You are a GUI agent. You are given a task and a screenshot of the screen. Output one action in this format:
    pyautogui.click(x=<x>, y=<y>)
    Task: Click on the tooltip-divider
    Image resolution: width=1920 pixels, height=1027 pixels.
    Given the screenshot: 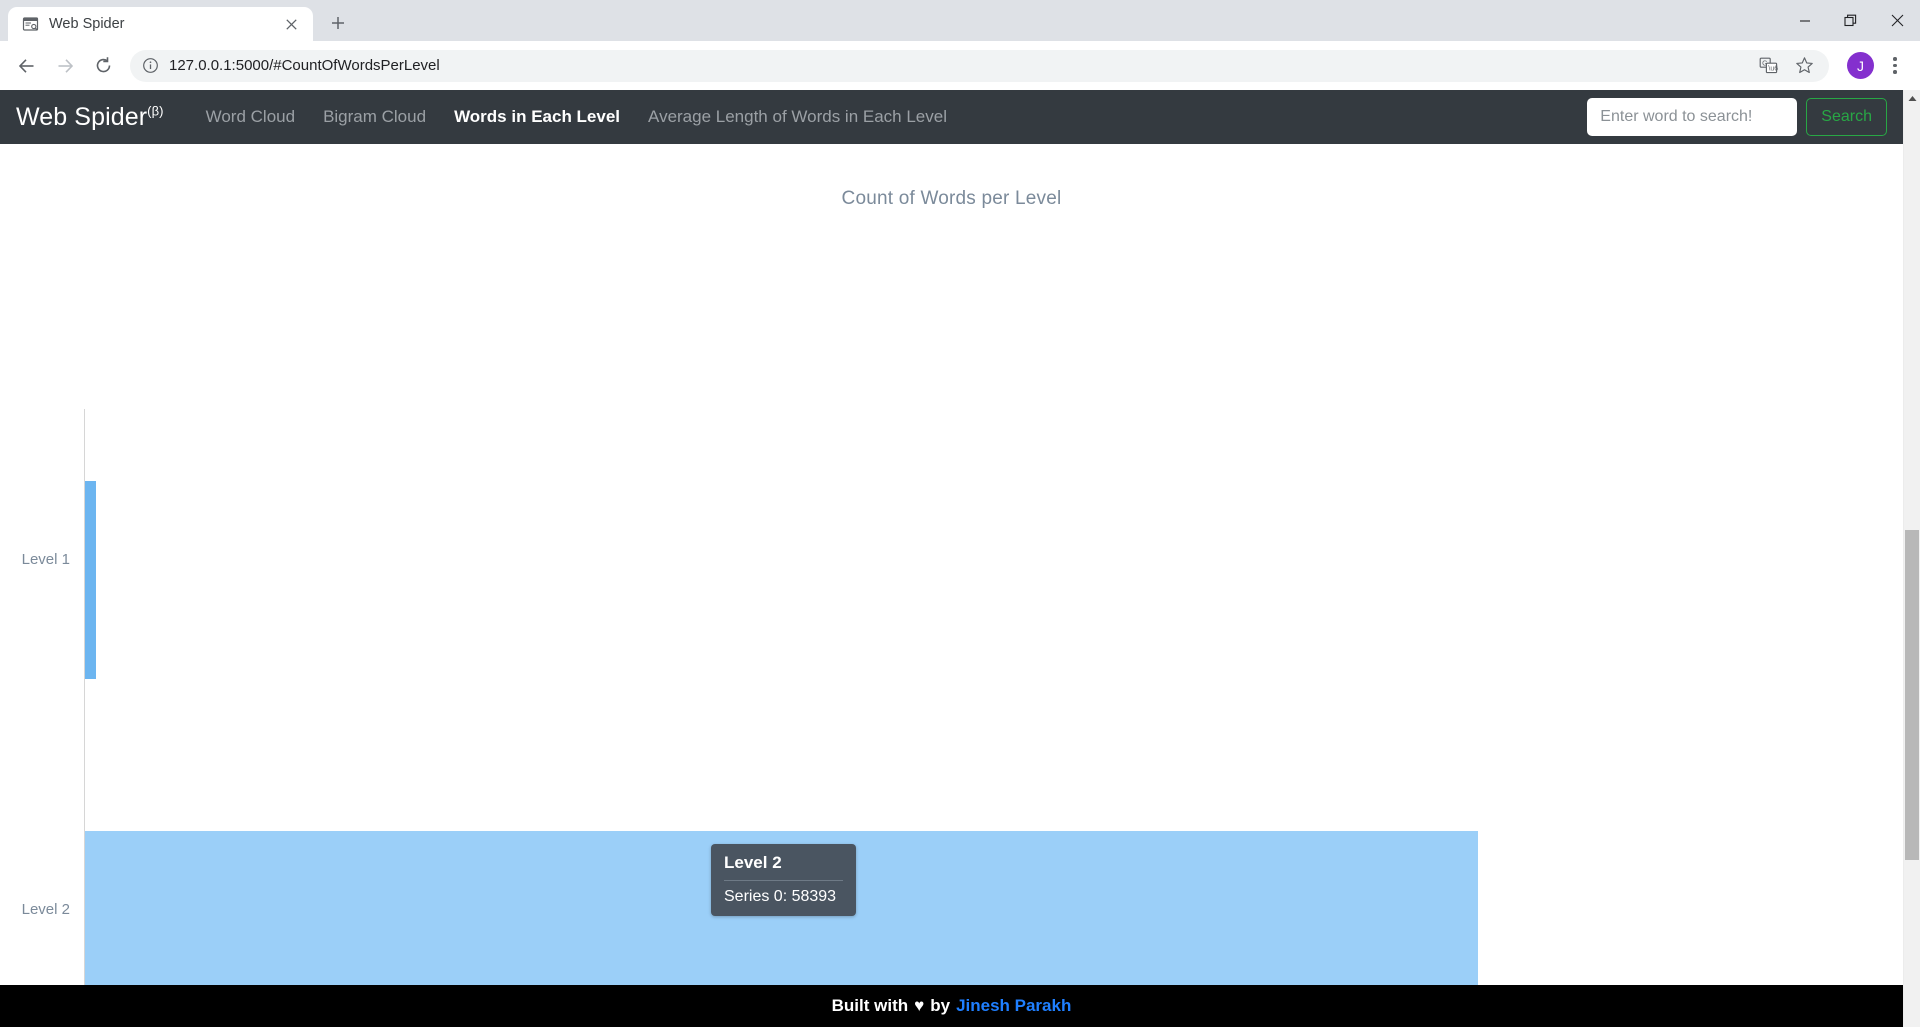 What is the action you would take?
    pyautogui.click(x=783, y=880)
    